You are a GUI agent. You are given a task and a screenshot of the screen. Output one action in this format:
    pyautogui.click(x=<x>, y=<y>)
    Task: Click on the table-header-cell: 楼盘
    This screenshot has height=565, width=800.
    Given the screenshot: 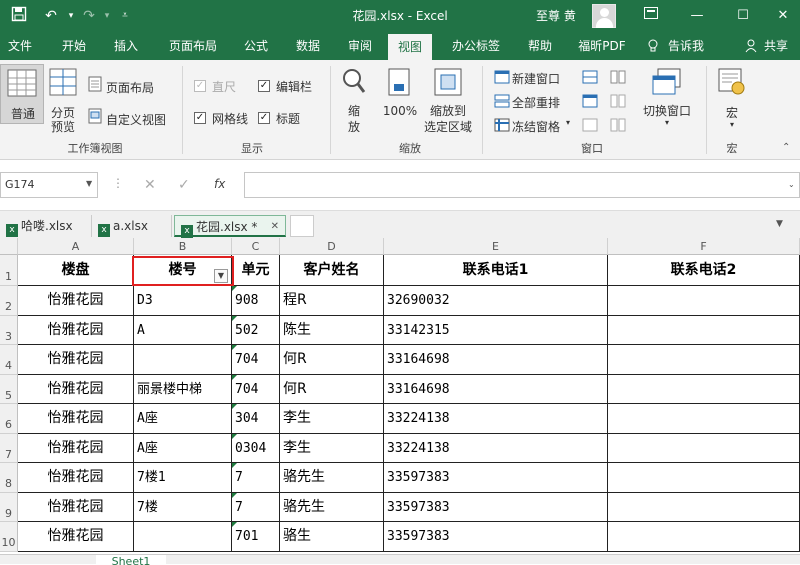 What is the action you would take?
    pyautogui.click(x=76, y=270)
    